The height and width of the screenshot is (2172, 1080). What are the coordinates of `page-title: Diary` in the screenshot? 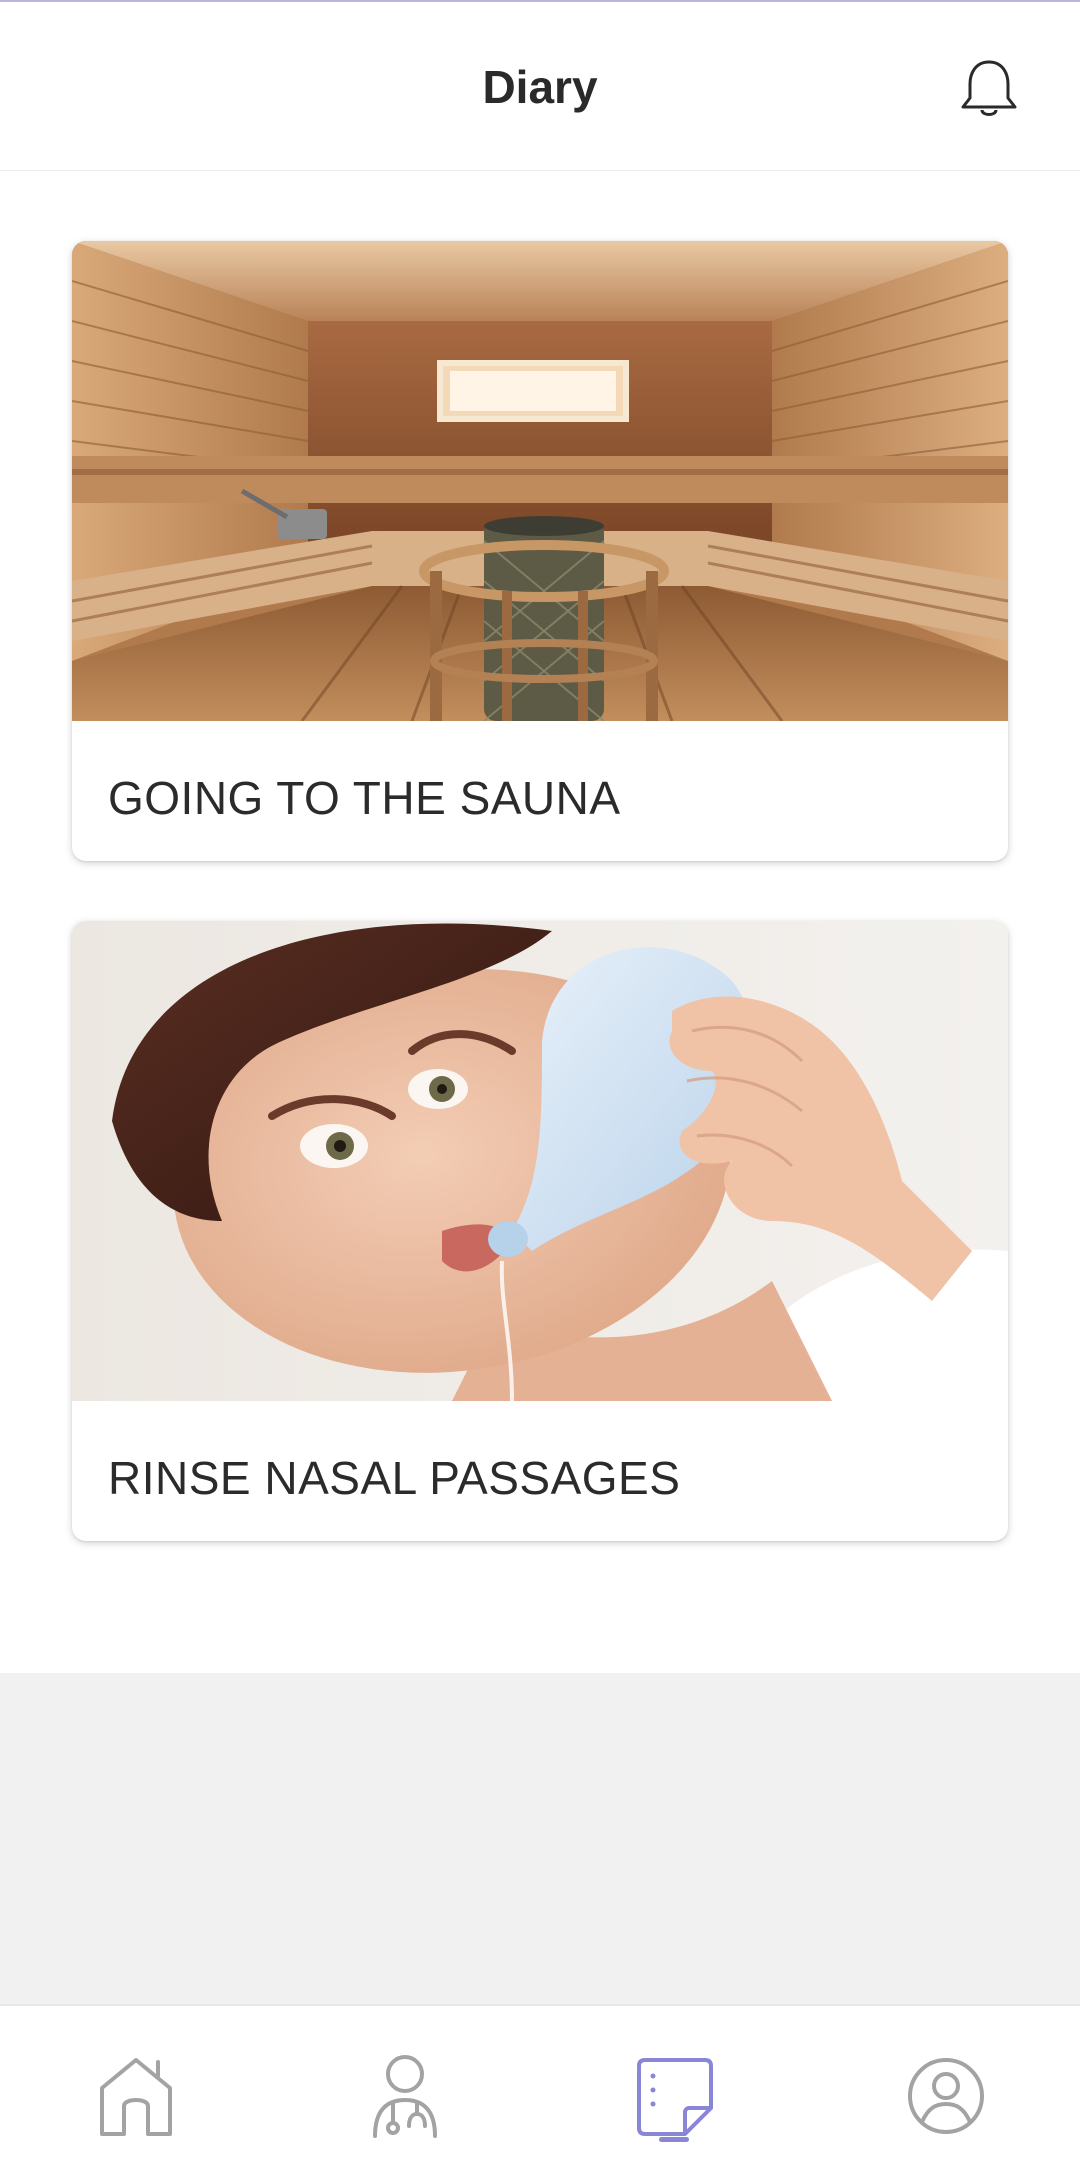 It's located at (540, 87).